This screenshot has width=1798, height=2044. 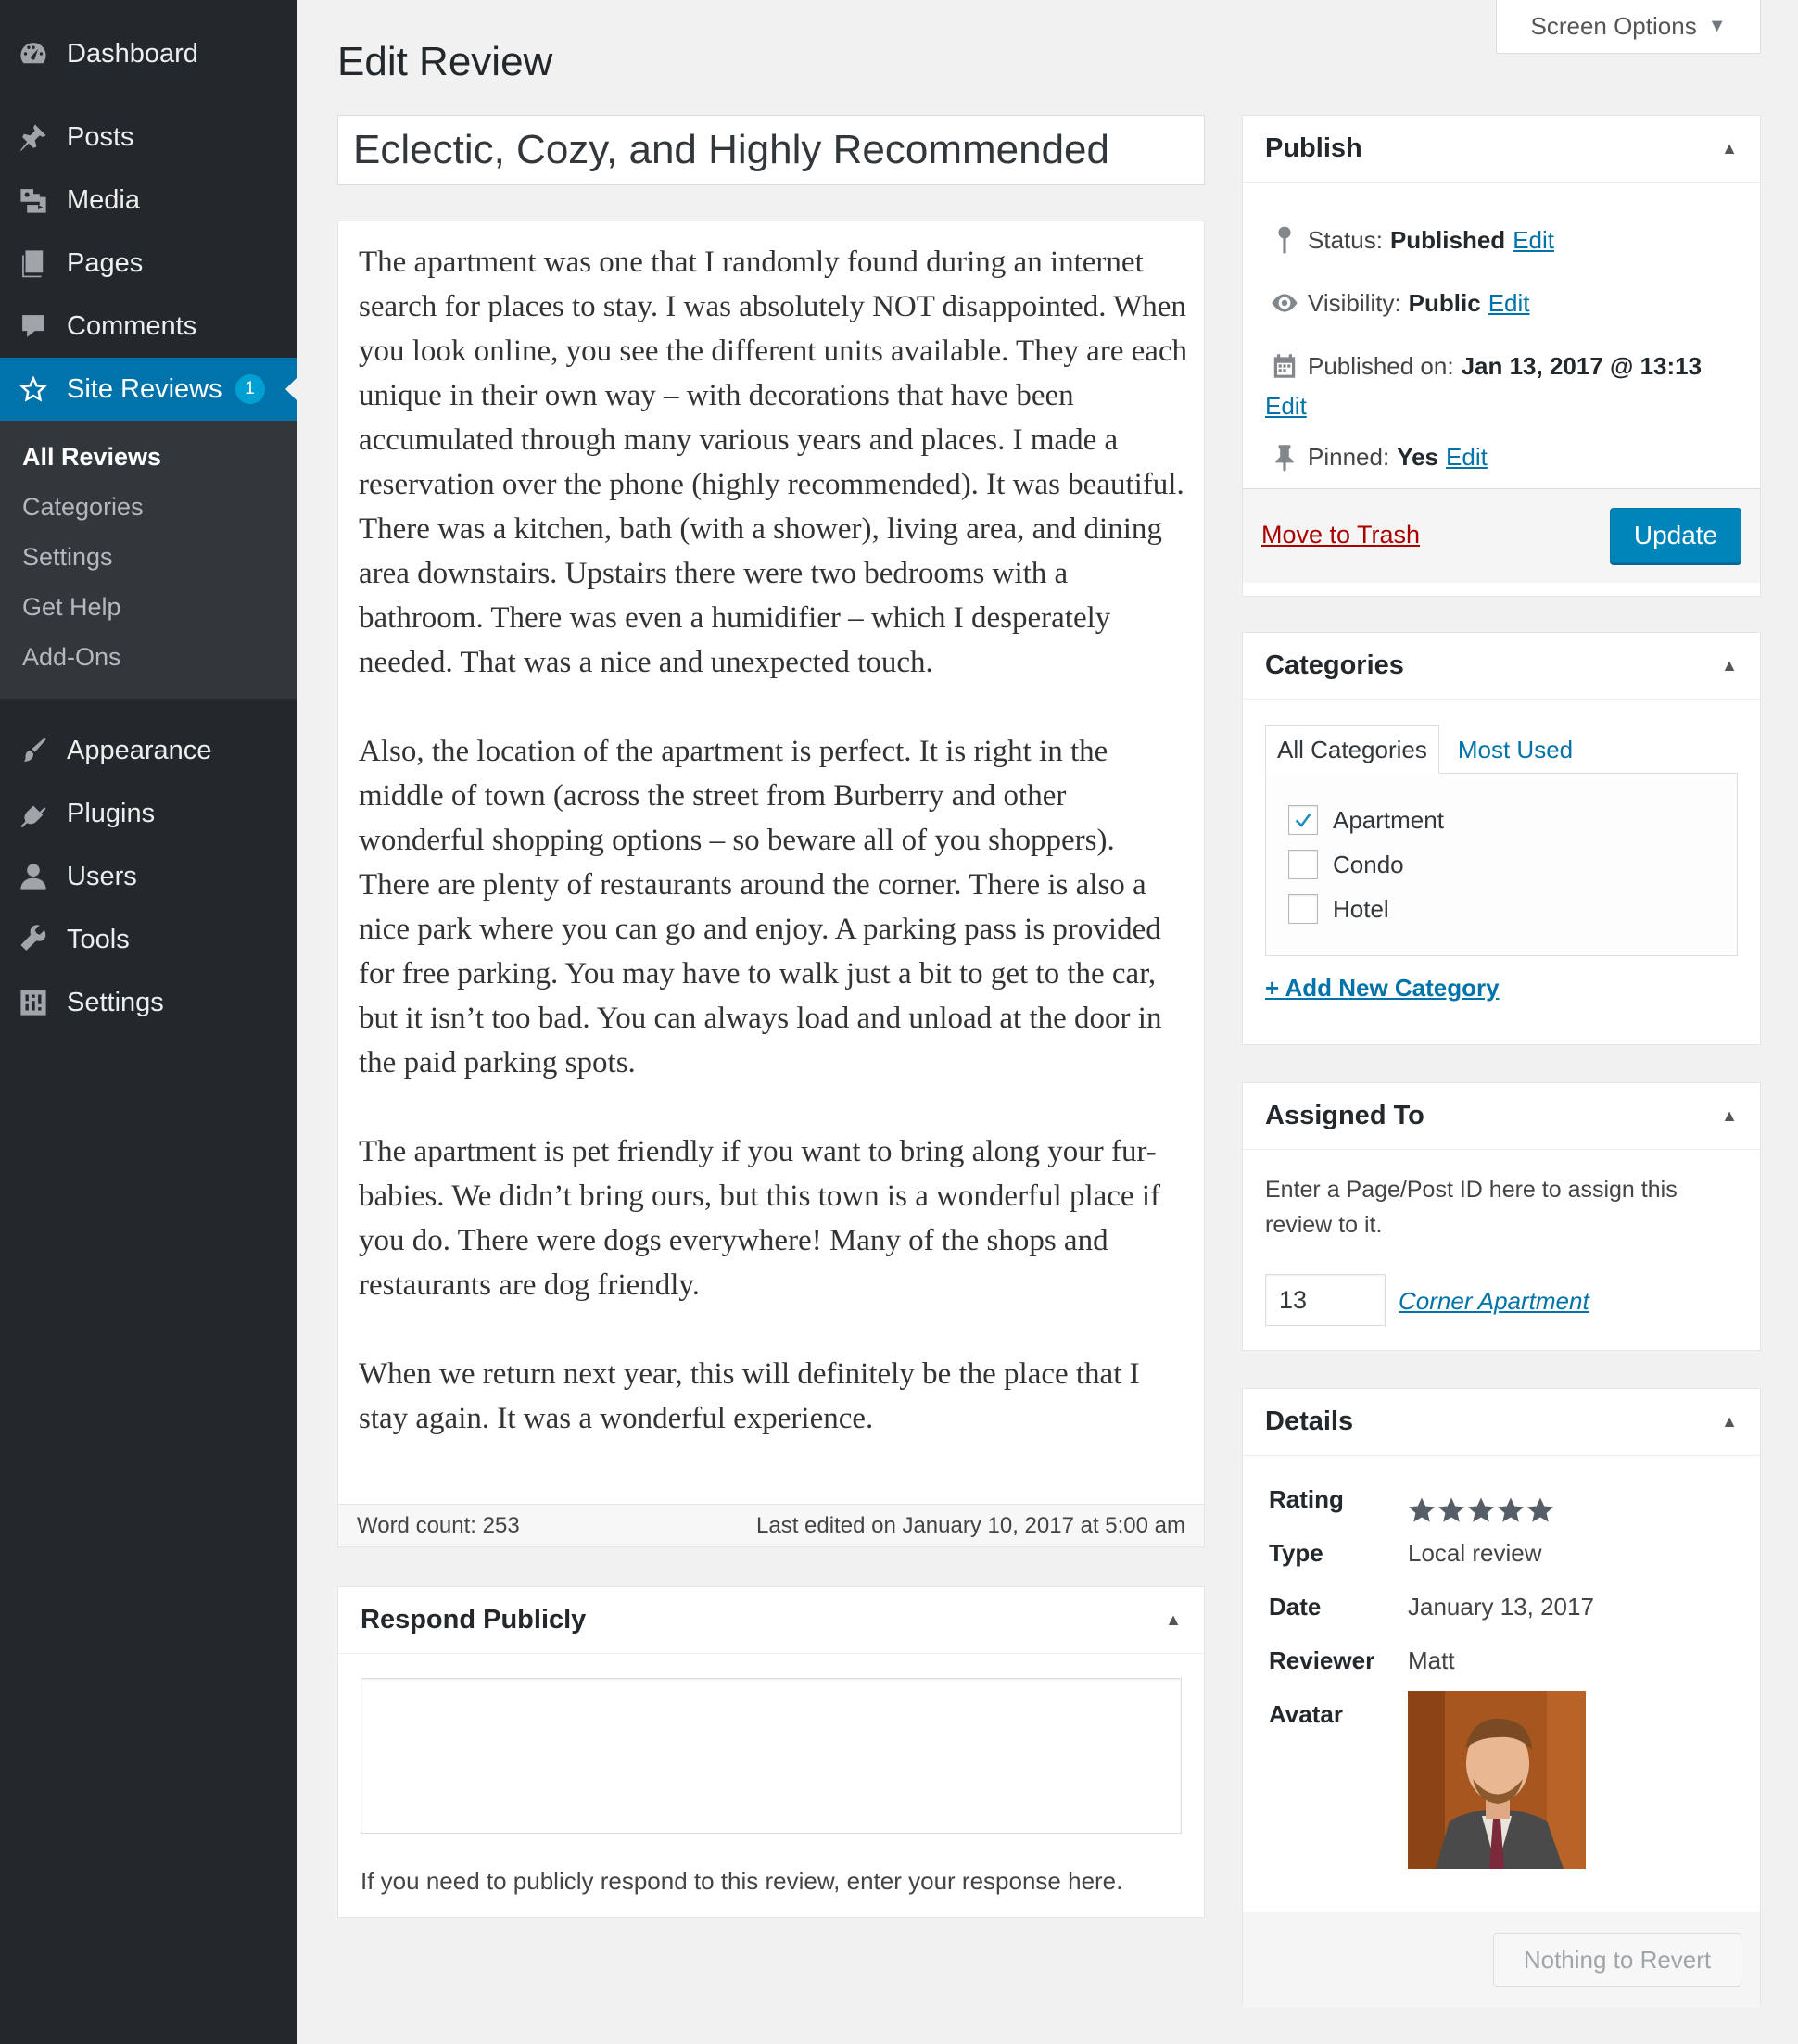 What do you see at coordinates (1502, 666) in the screenshot?
I see `postbox-header: Categories ▲` at bounding box center [1502, 666].